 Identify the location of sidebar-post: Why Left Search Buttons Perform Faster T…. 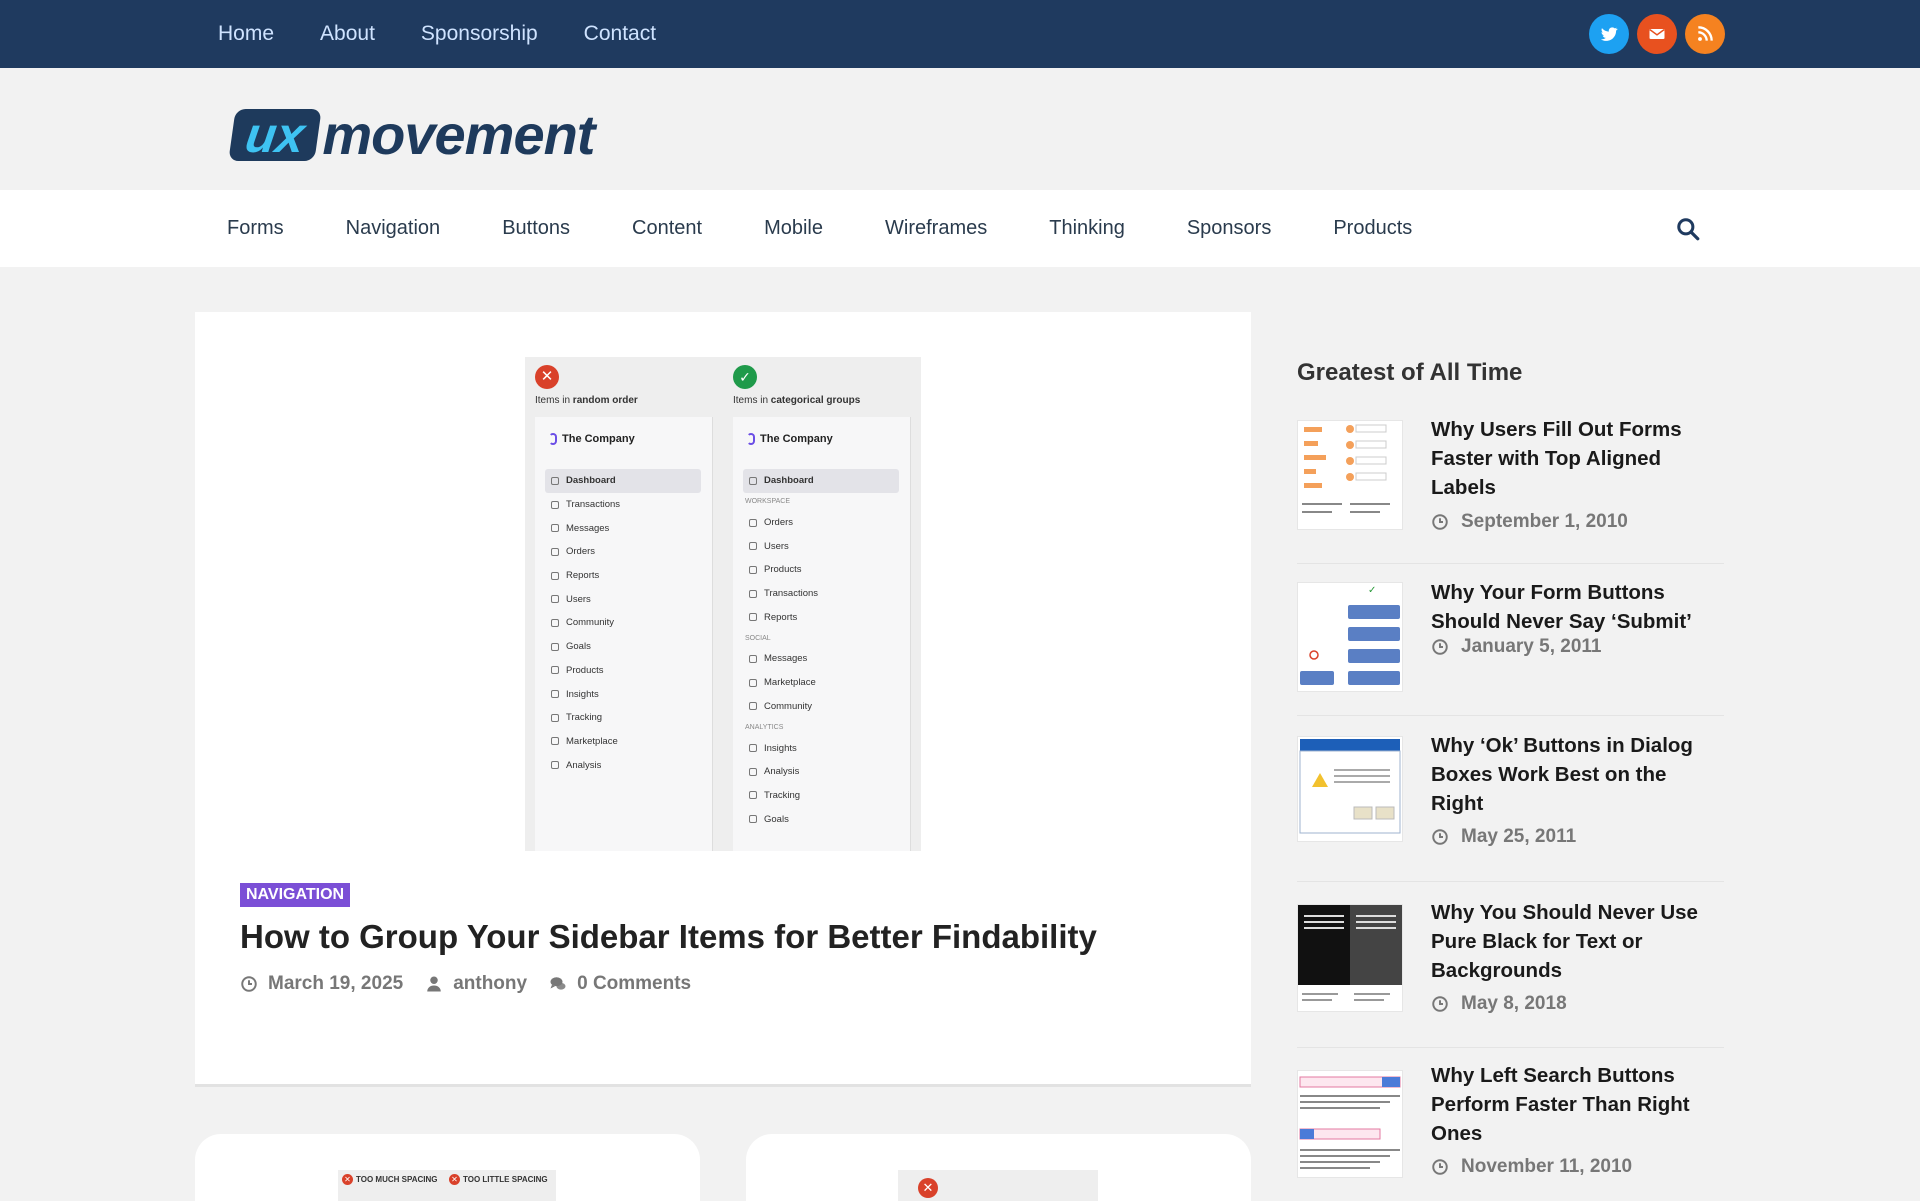
(1510, 1123).